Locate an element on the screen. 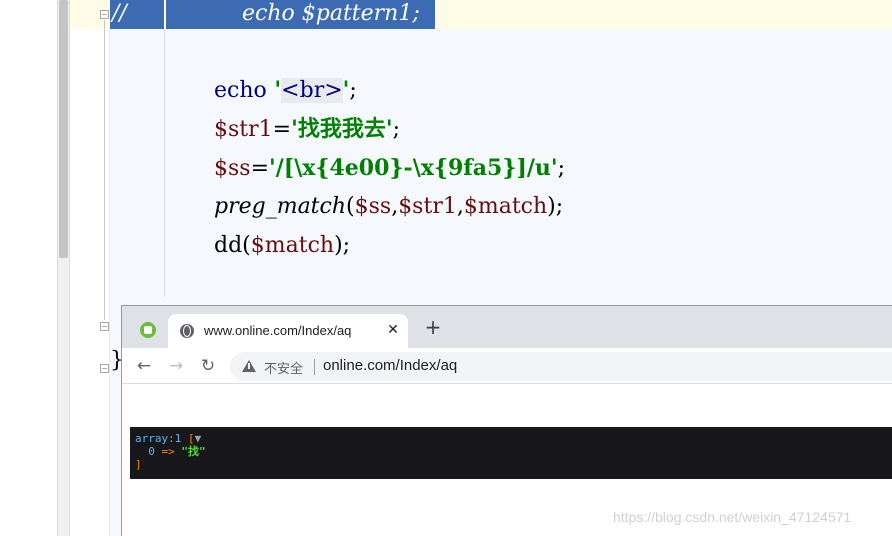  browser-toolbar: ← → ↻ 不安全 online.com/Index/aq is located at coordinates (507, 366).